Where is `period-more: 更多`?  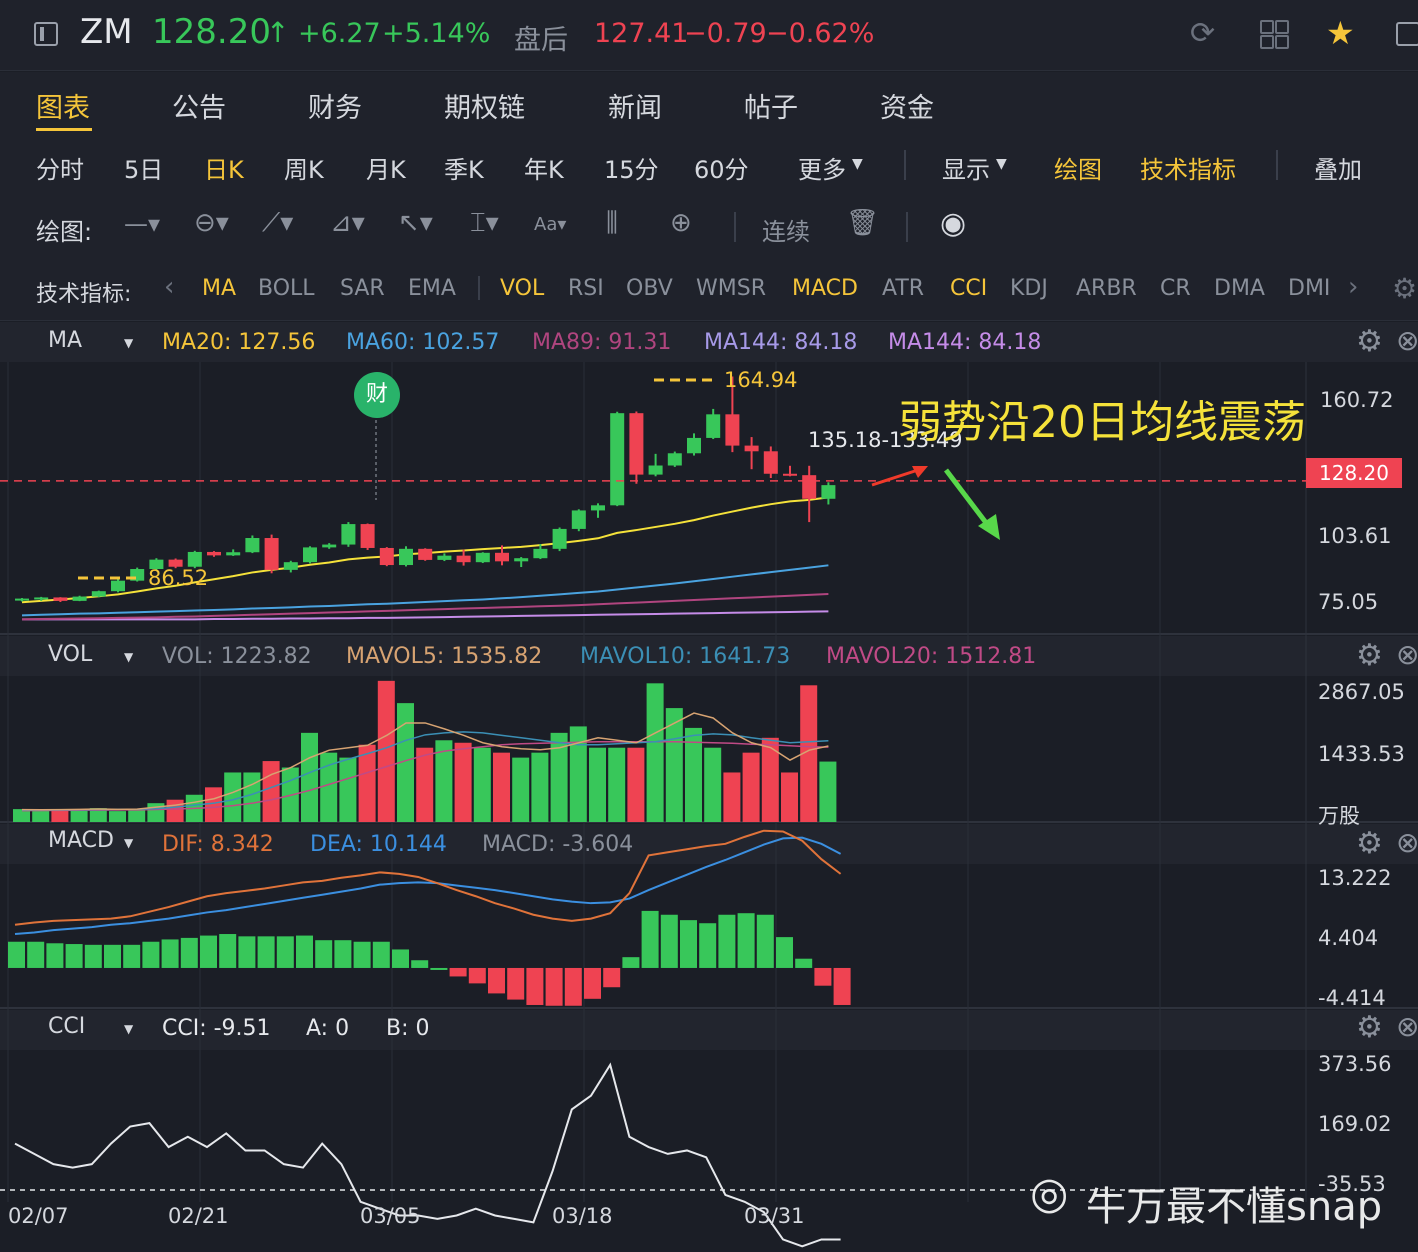 period-more: 更多 is located at coordinates (822, 167).